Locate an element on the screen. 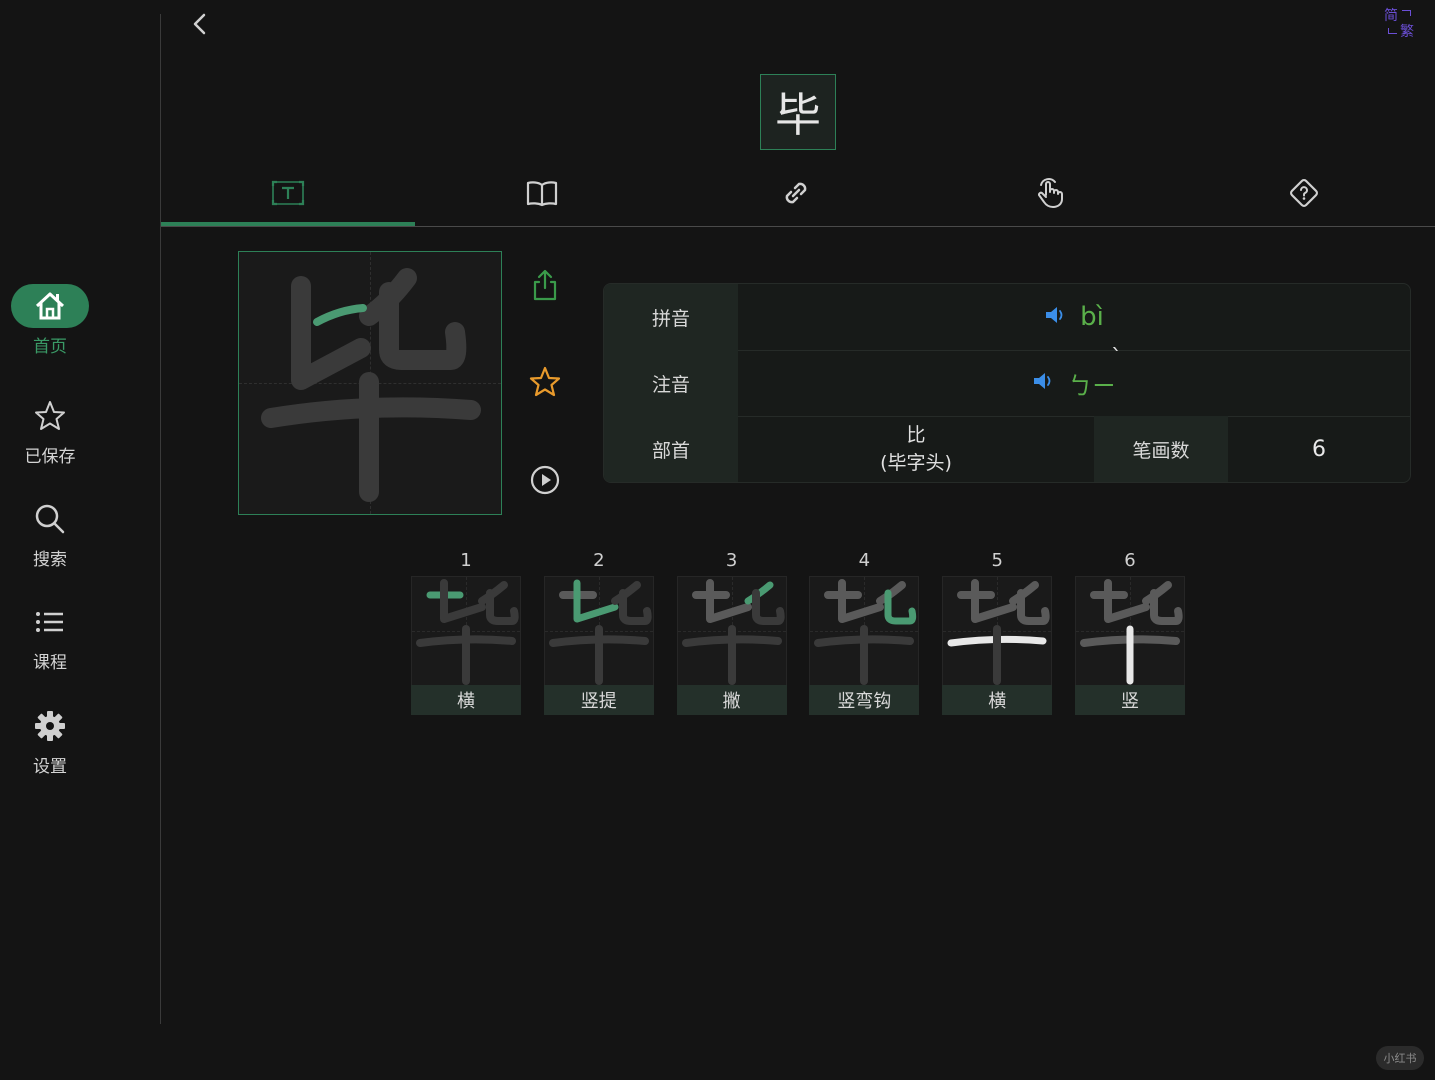 The width and height of the screenshot is (1435, 1080). chevron-left-icon is located at coordinates (199, 24).